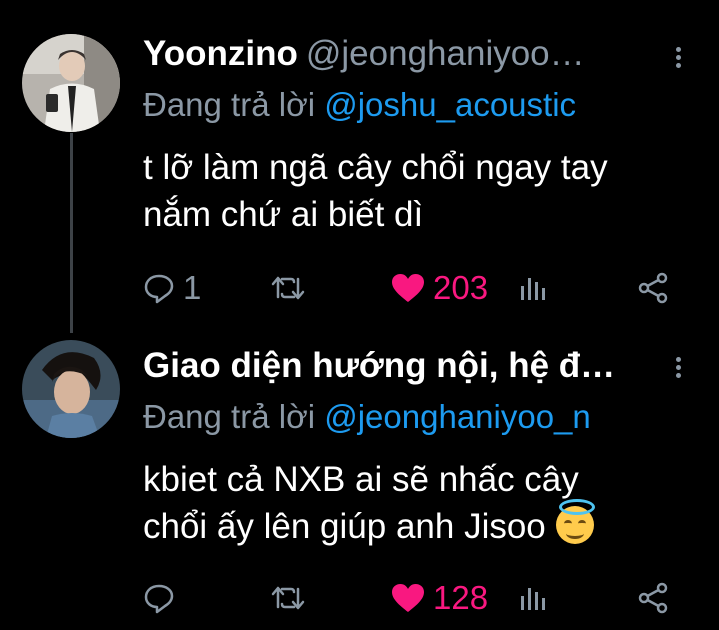  I want to click on reply-mention-link: @joshu_acoustic, so click(450, 104).